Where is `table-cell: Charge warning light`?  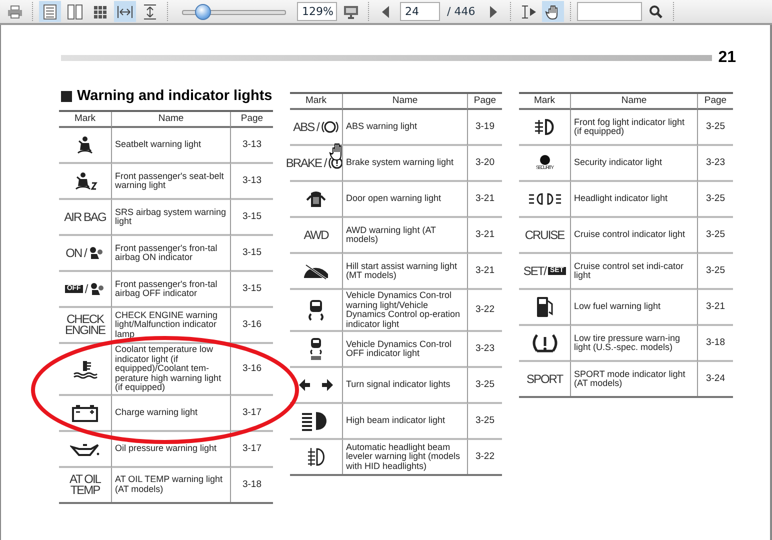
table-cell: Charge warning light is located at coordinates (156, 413).